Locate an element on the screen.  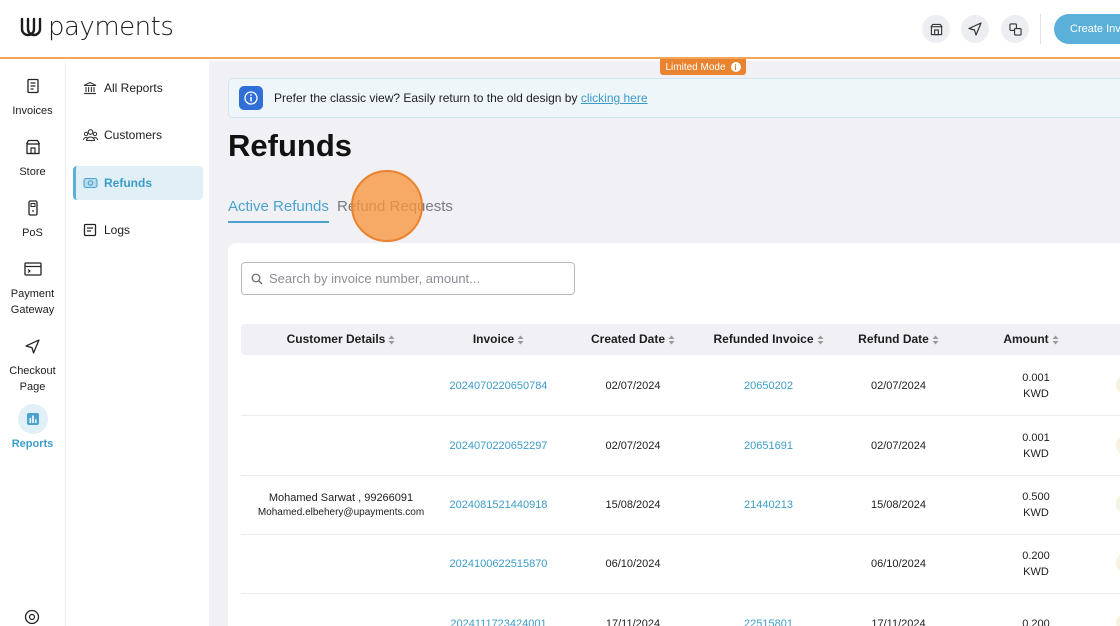
refund-date-cell: 15/08/2024 is located at coordinates (898, 504).